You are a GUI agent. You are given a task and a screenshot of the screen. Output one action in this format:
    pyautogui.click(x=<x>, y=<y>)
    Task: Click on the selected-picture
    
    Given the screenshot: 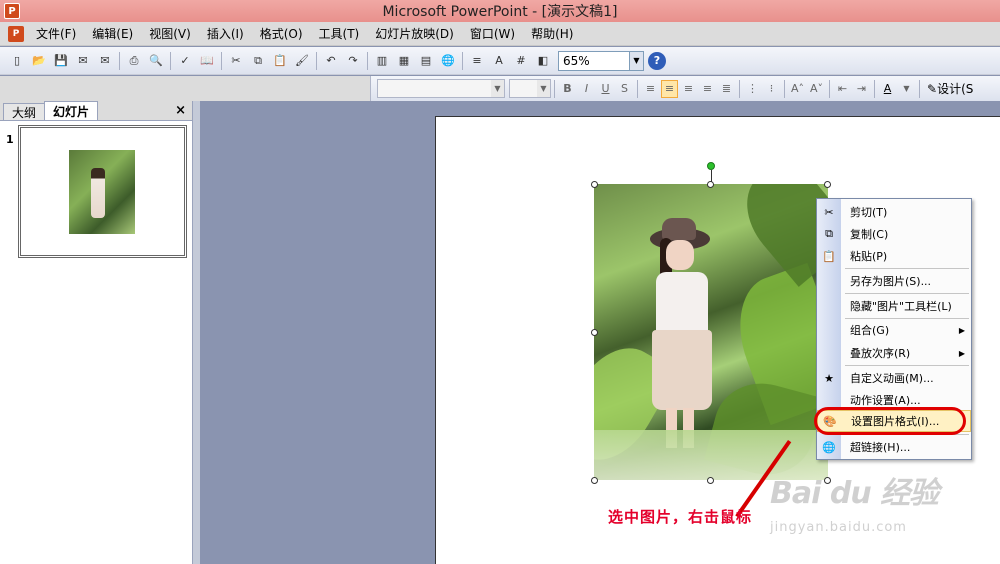 What is the action you would take?
    pyautogui.click(x=711, y=332)
    